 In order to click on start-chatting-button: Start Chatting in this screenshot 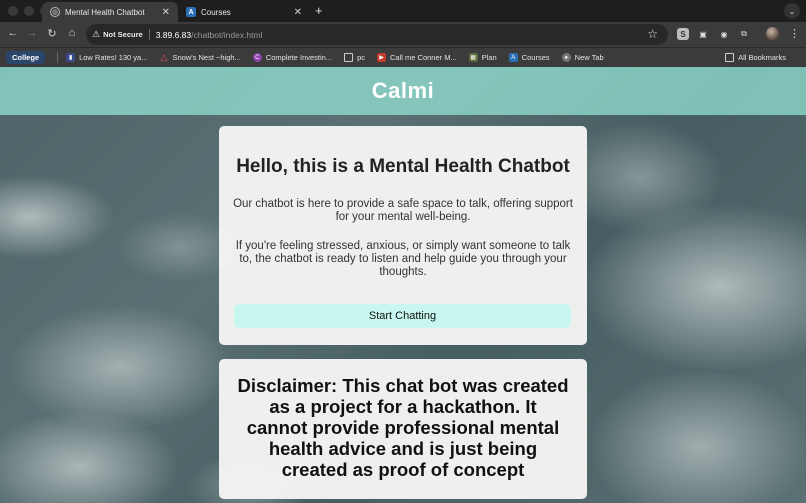, I will do `click(402, 316)`.